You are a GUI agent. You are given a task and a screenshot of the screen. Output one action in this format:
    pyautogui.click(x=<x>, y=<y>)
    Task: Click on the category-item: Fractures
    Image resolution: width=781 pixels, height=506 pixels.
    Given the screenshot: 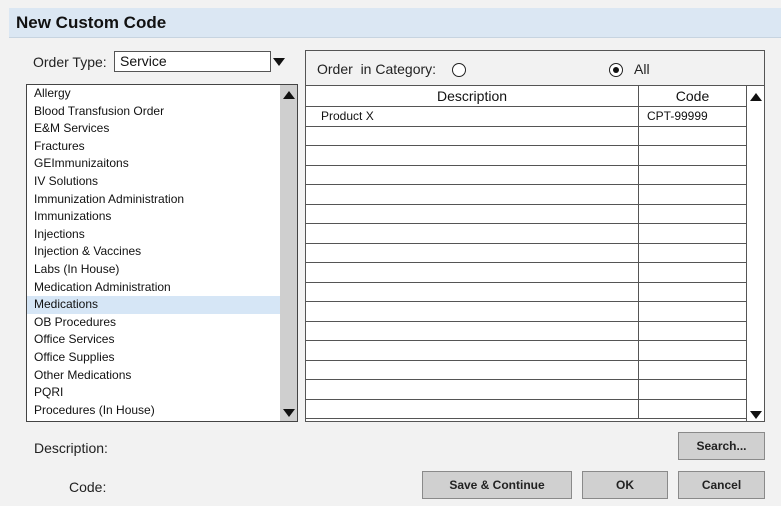 What is the action you would take?
    pyautogui.click(x=153, y=147)
    